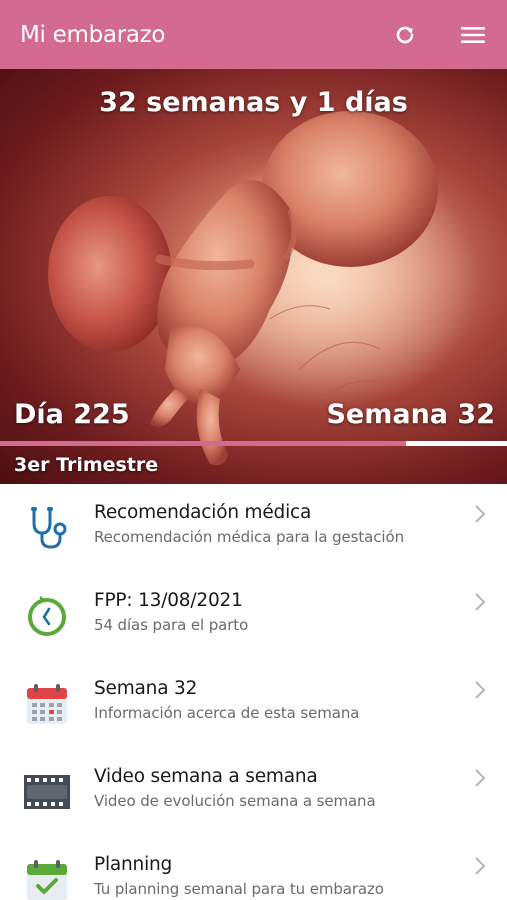 The image size is (507, 900). What do you see at coordinates (227, 713) in the screenshot?
I see `menu-item-subtitle: Información acerca de esta semana` at bounding box center [227, 713].